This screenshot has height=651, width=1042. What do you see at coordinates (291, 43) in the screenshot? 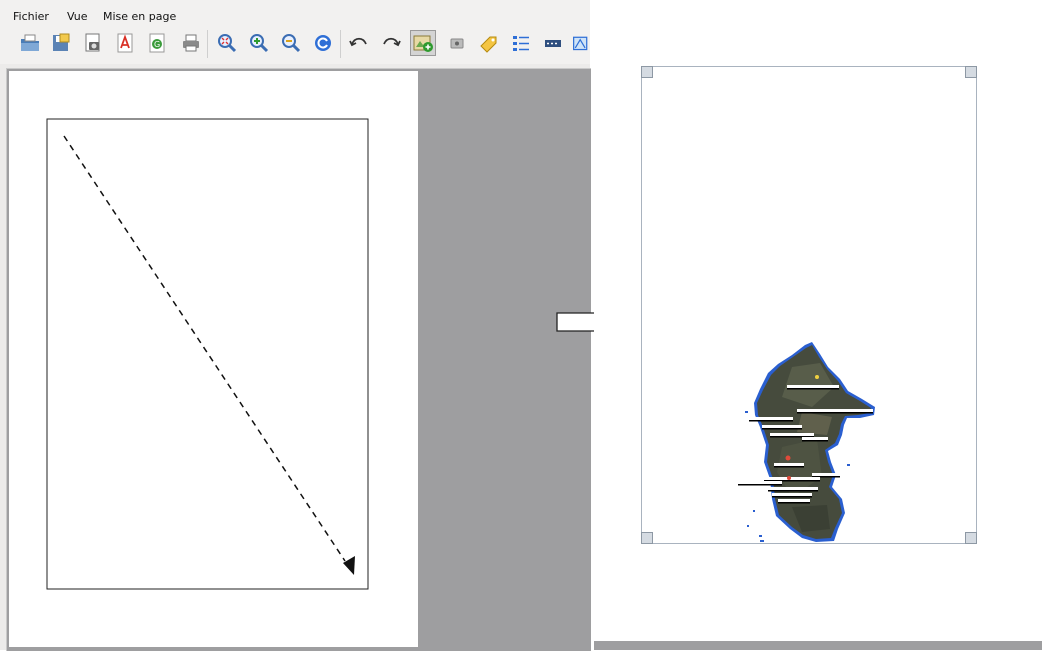
I see `zoom-out-icon` at bounding box center [291, 43].